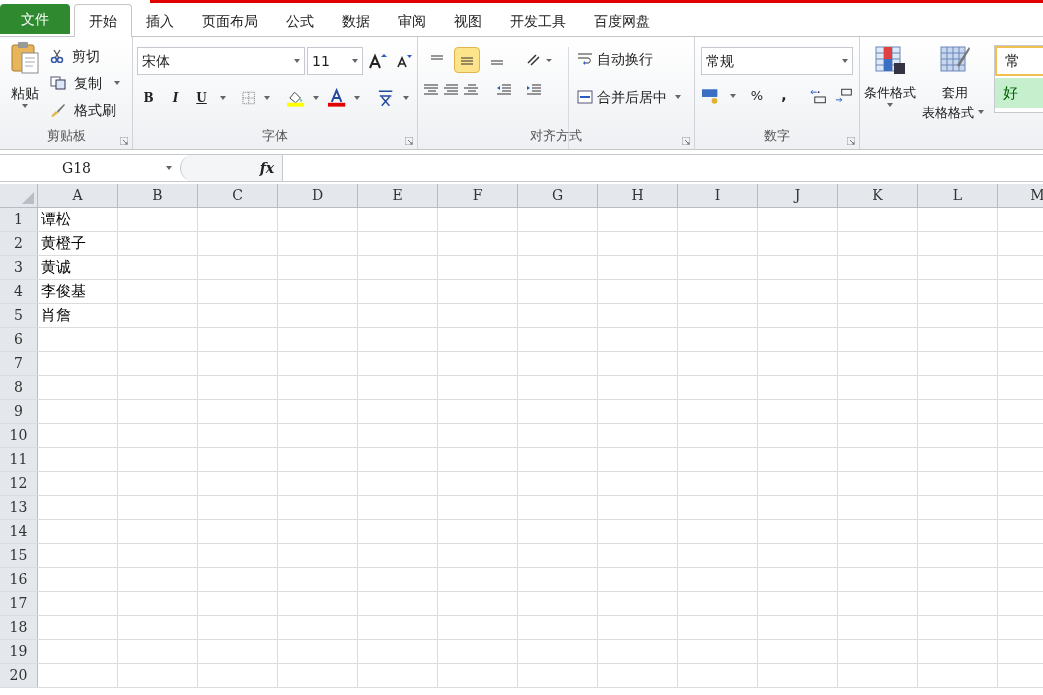  What do you see at coordinates (757, 95) in the screenshot?
I see `percent-button: %` at bounding box center [757, 95].